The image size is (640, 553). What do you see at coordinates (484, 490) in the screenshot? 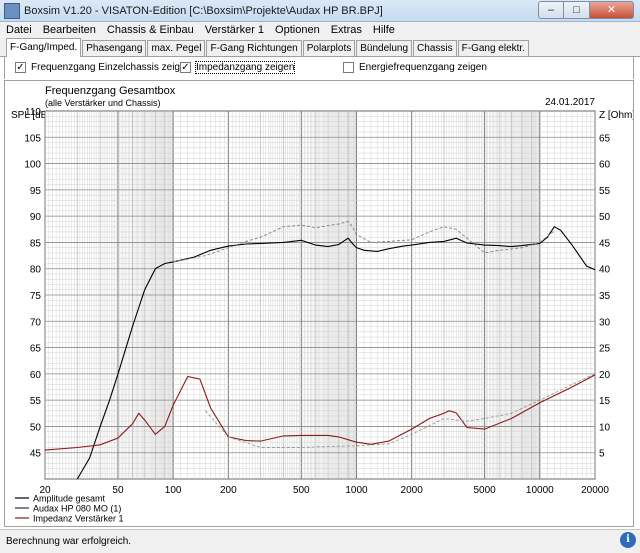
I see `x-tick-label: 5000` at bounding box center [484, 490].